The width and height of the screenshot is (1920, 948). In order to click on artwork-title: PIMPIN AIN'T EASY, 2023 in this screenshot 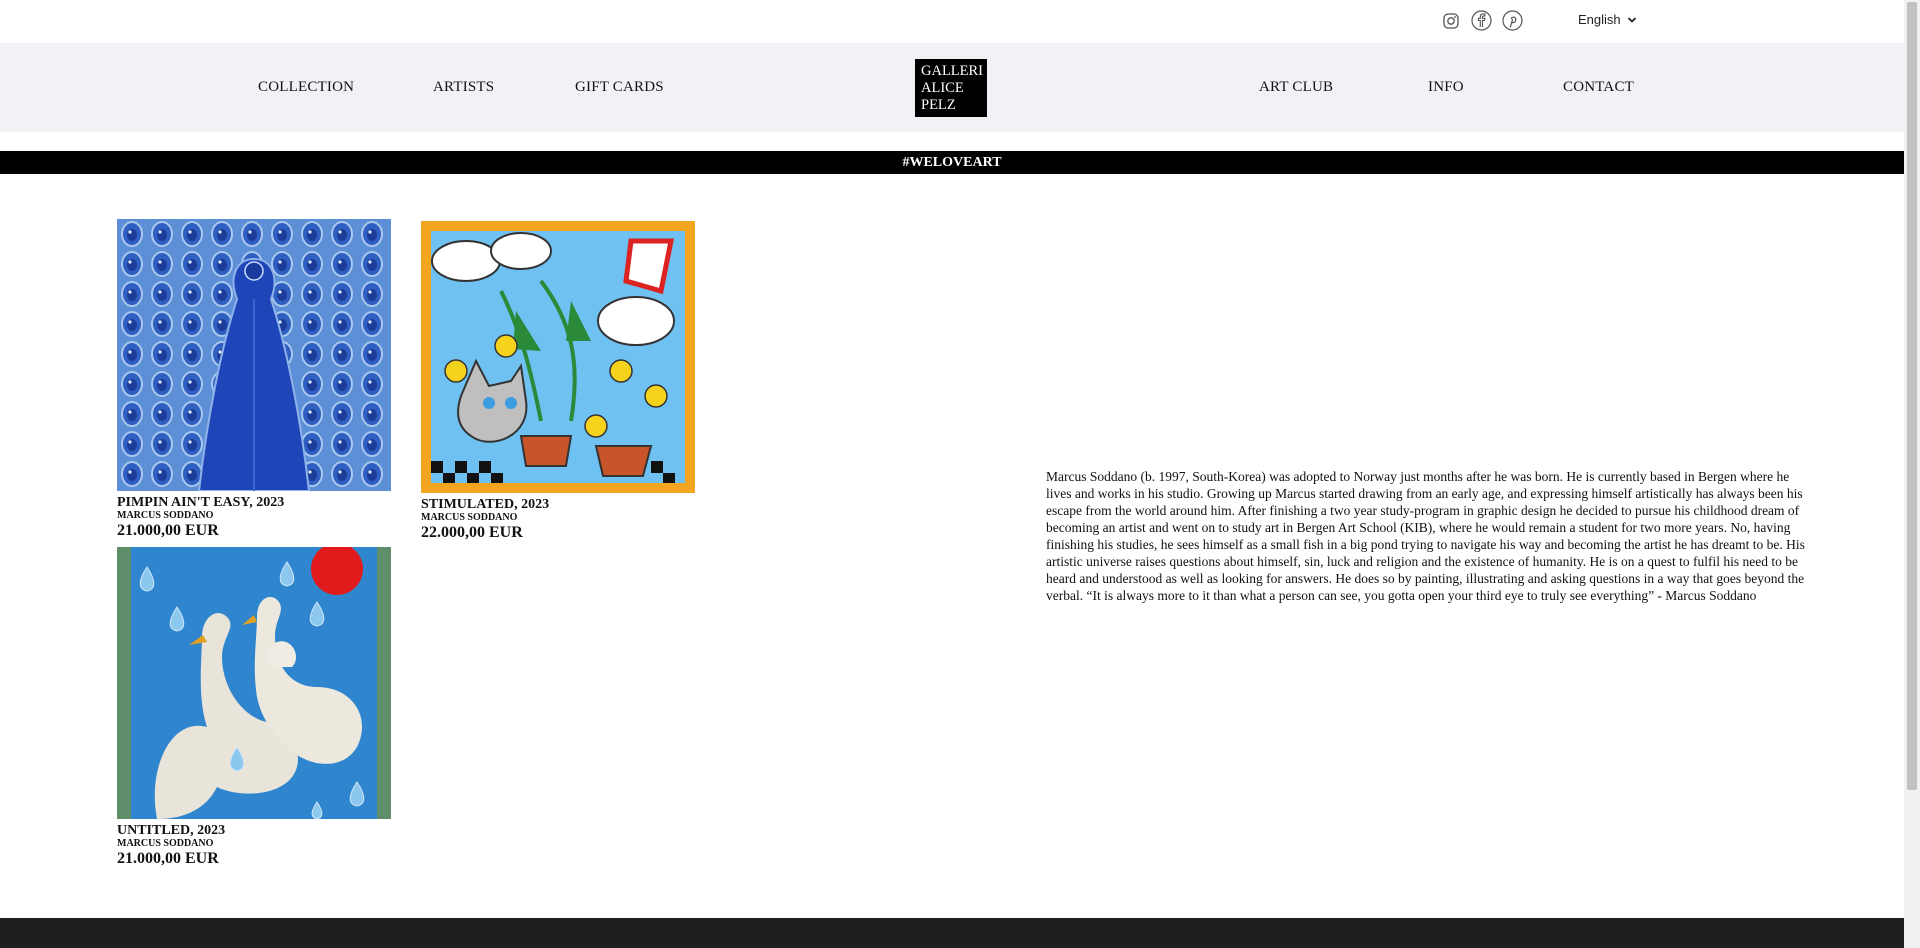, I will do `click(255, 502)`.